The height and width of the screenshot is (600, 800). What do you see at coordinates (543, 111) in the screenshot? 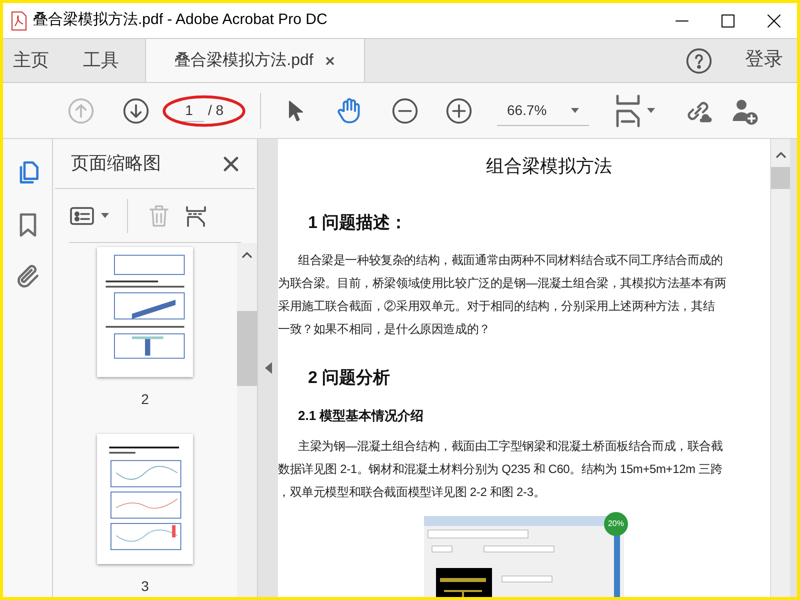
I see `zoom-dropdown: 66.7%` at bounding box center [543, 111].